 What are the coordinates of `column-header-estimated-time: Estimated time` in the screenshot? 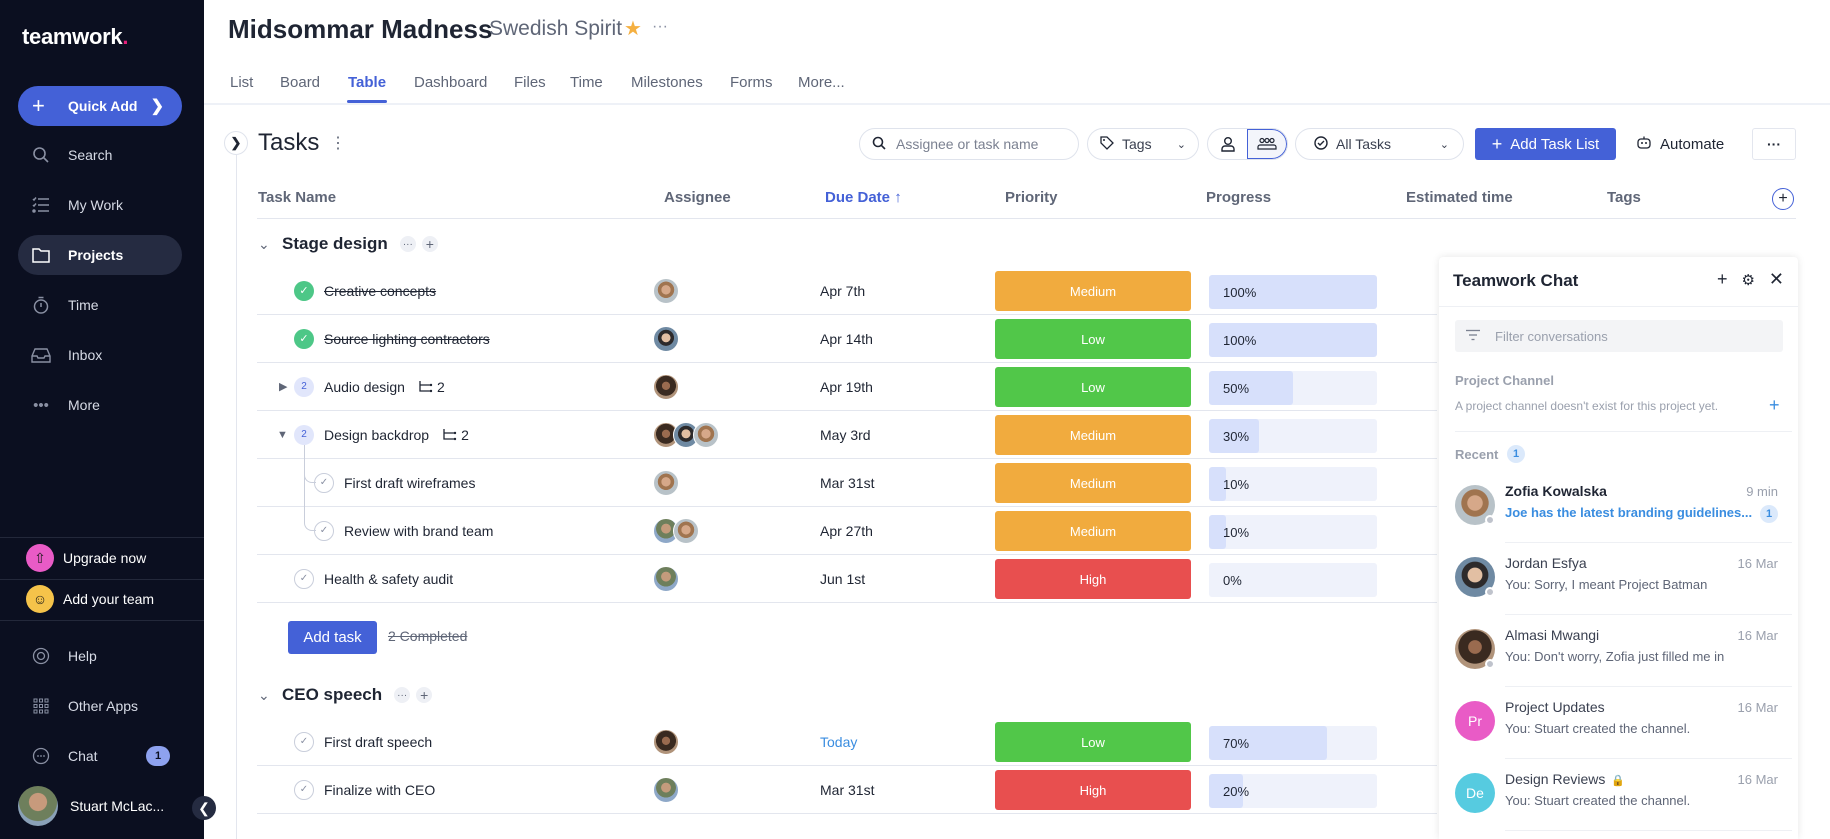 It's located at (1459, 197).